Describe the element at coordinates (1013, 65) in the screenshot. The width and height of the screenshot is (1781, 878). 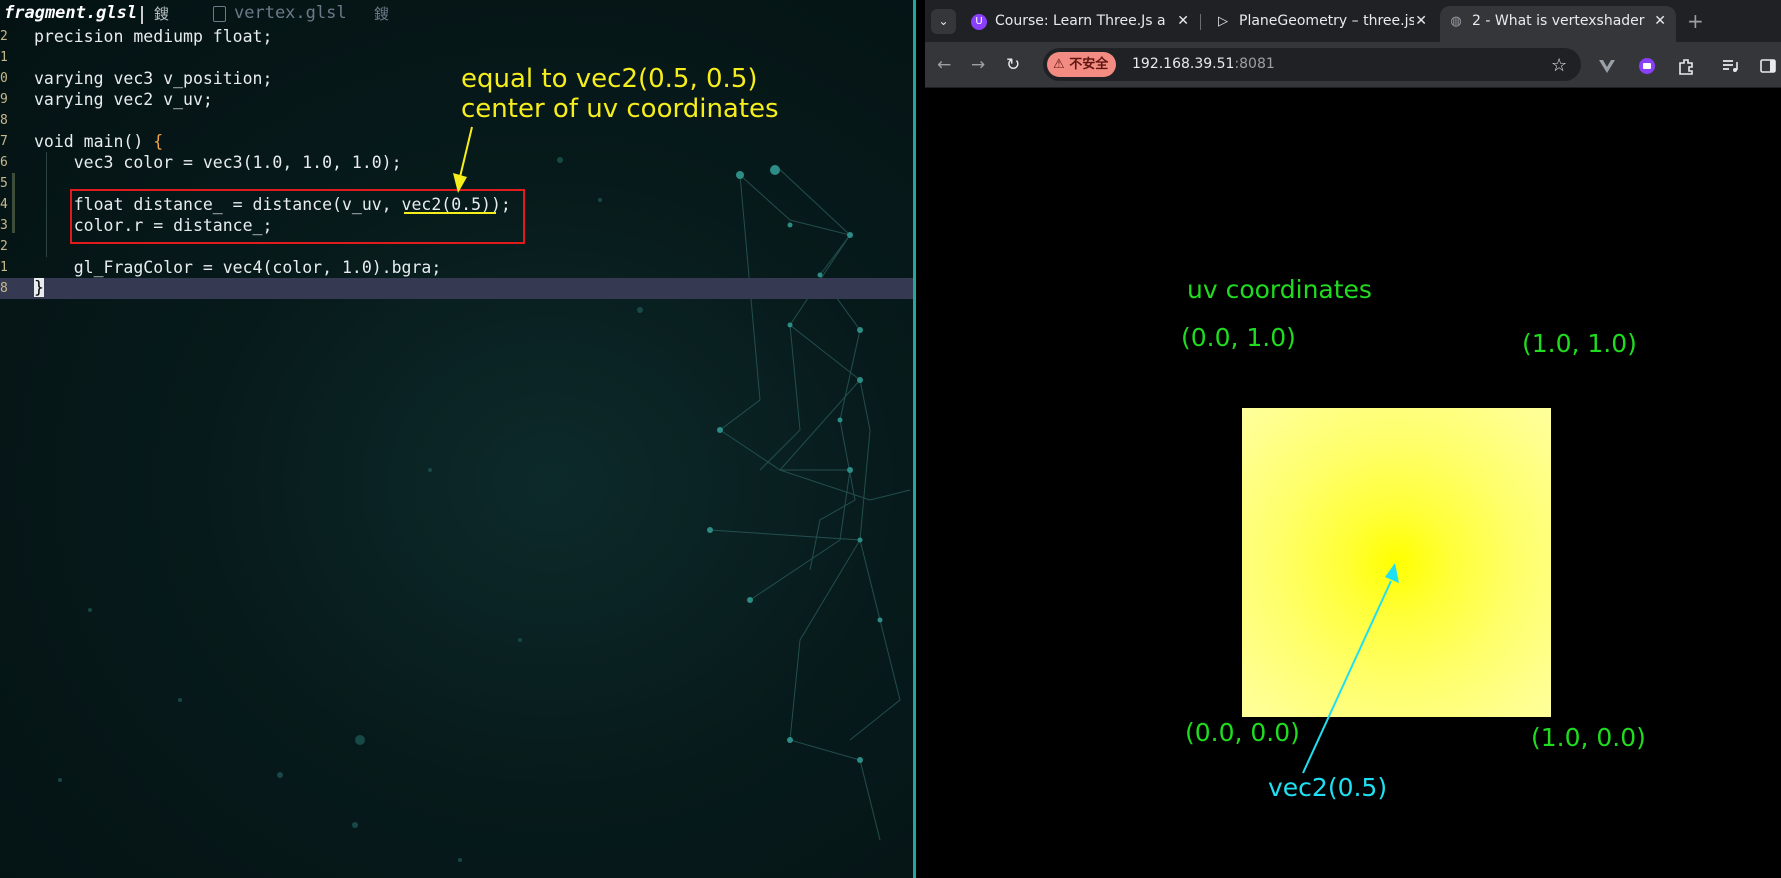
I see `reload-icon: ↻` at that location.